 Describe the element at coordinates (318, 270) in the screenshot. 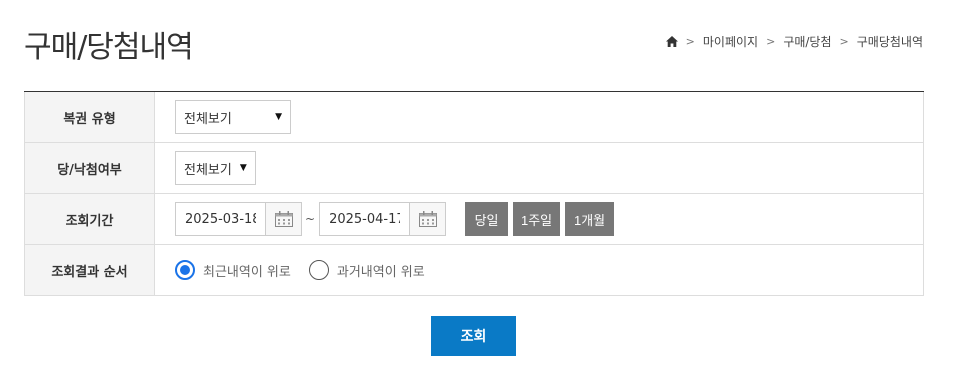

I see `radio-unchecked-icon` at that location.